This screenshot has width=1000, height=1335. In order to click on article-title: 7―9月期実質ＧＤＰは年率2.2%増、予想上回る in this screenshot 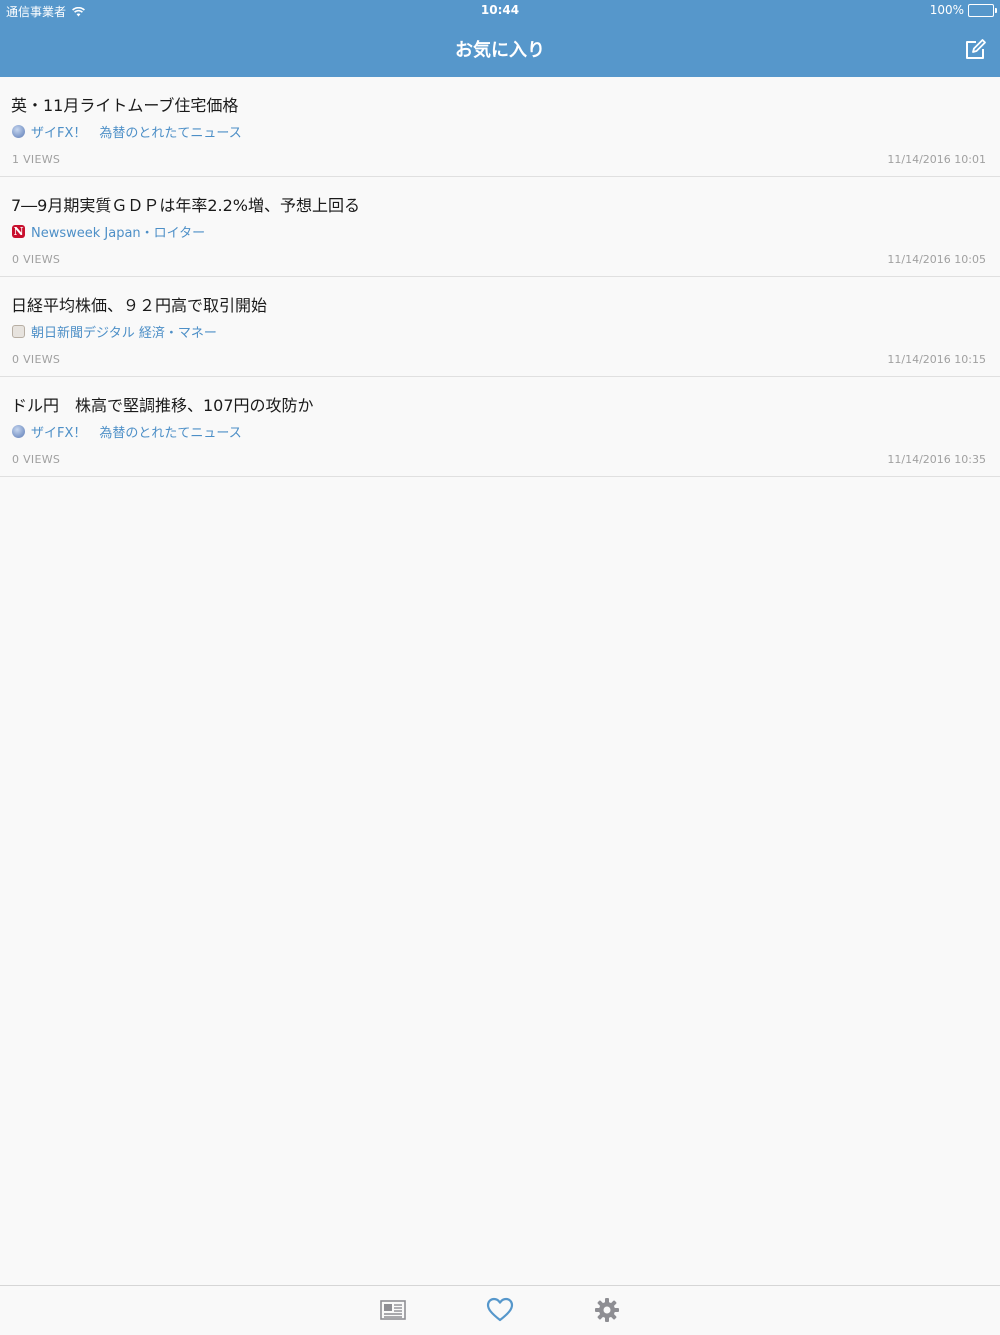, I will do `click(186, 205)`.